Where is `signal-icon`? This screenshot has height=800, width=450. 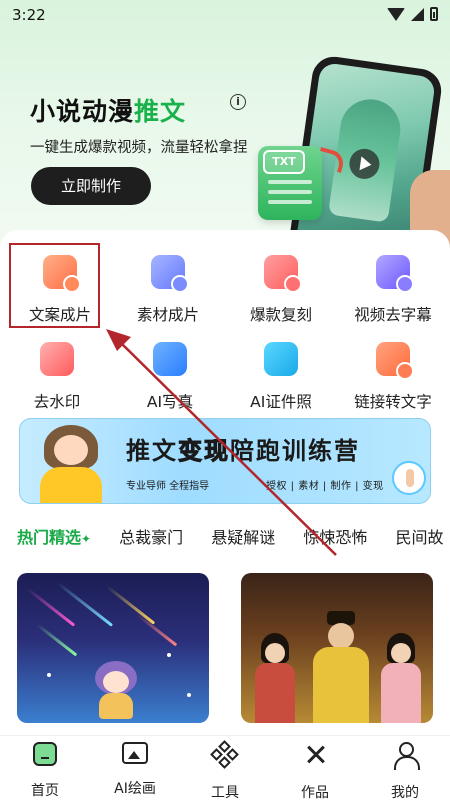 signal-icon is located at coordinates (417, 14).